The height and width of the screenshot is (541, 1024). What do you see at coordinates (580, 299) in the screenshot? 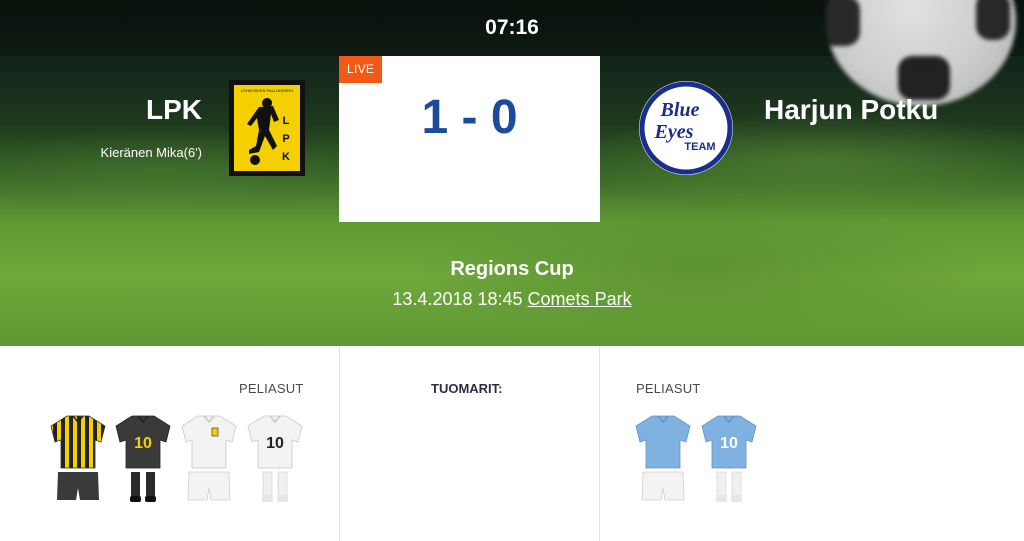
I see `venue-link: Comets Park` at bounding box center [580, 299].